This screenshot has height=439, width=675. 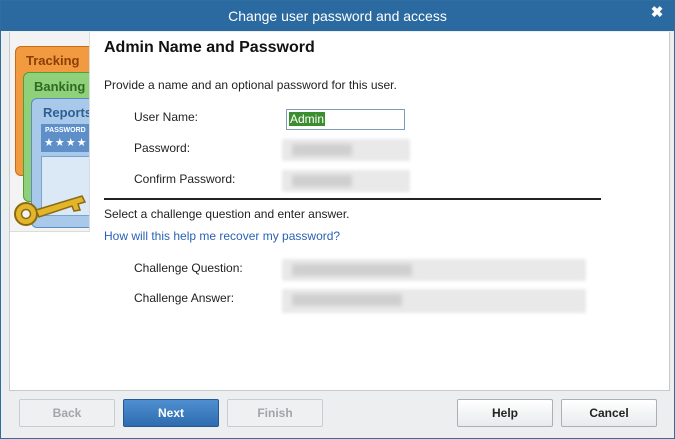 I want to click on password-stars: ★★★★, so click(x=66, y=143).